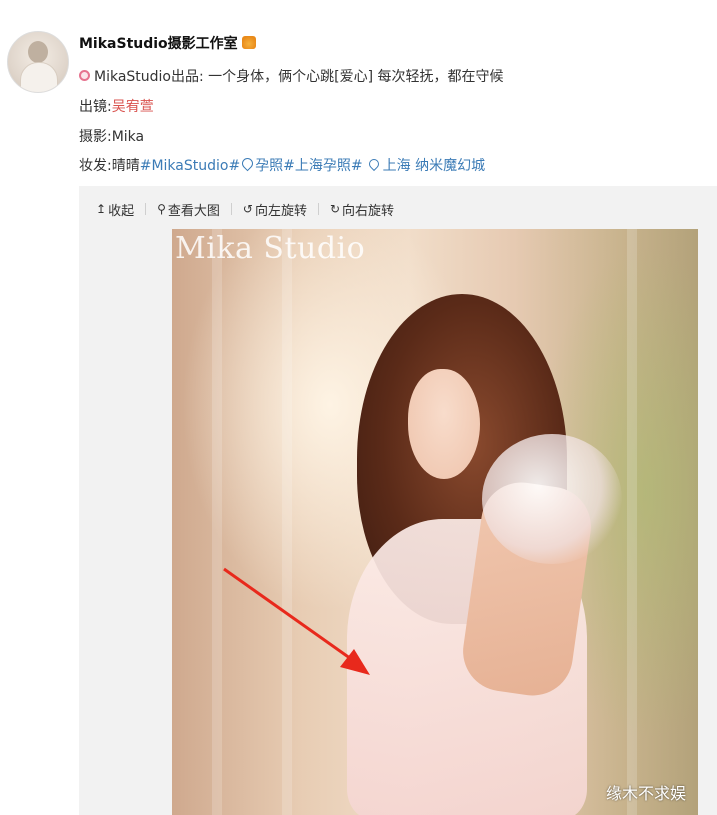 Image resolution: width=717 pixels, height=815 pixels. I want to click on red-arrow, so click(296, 621).